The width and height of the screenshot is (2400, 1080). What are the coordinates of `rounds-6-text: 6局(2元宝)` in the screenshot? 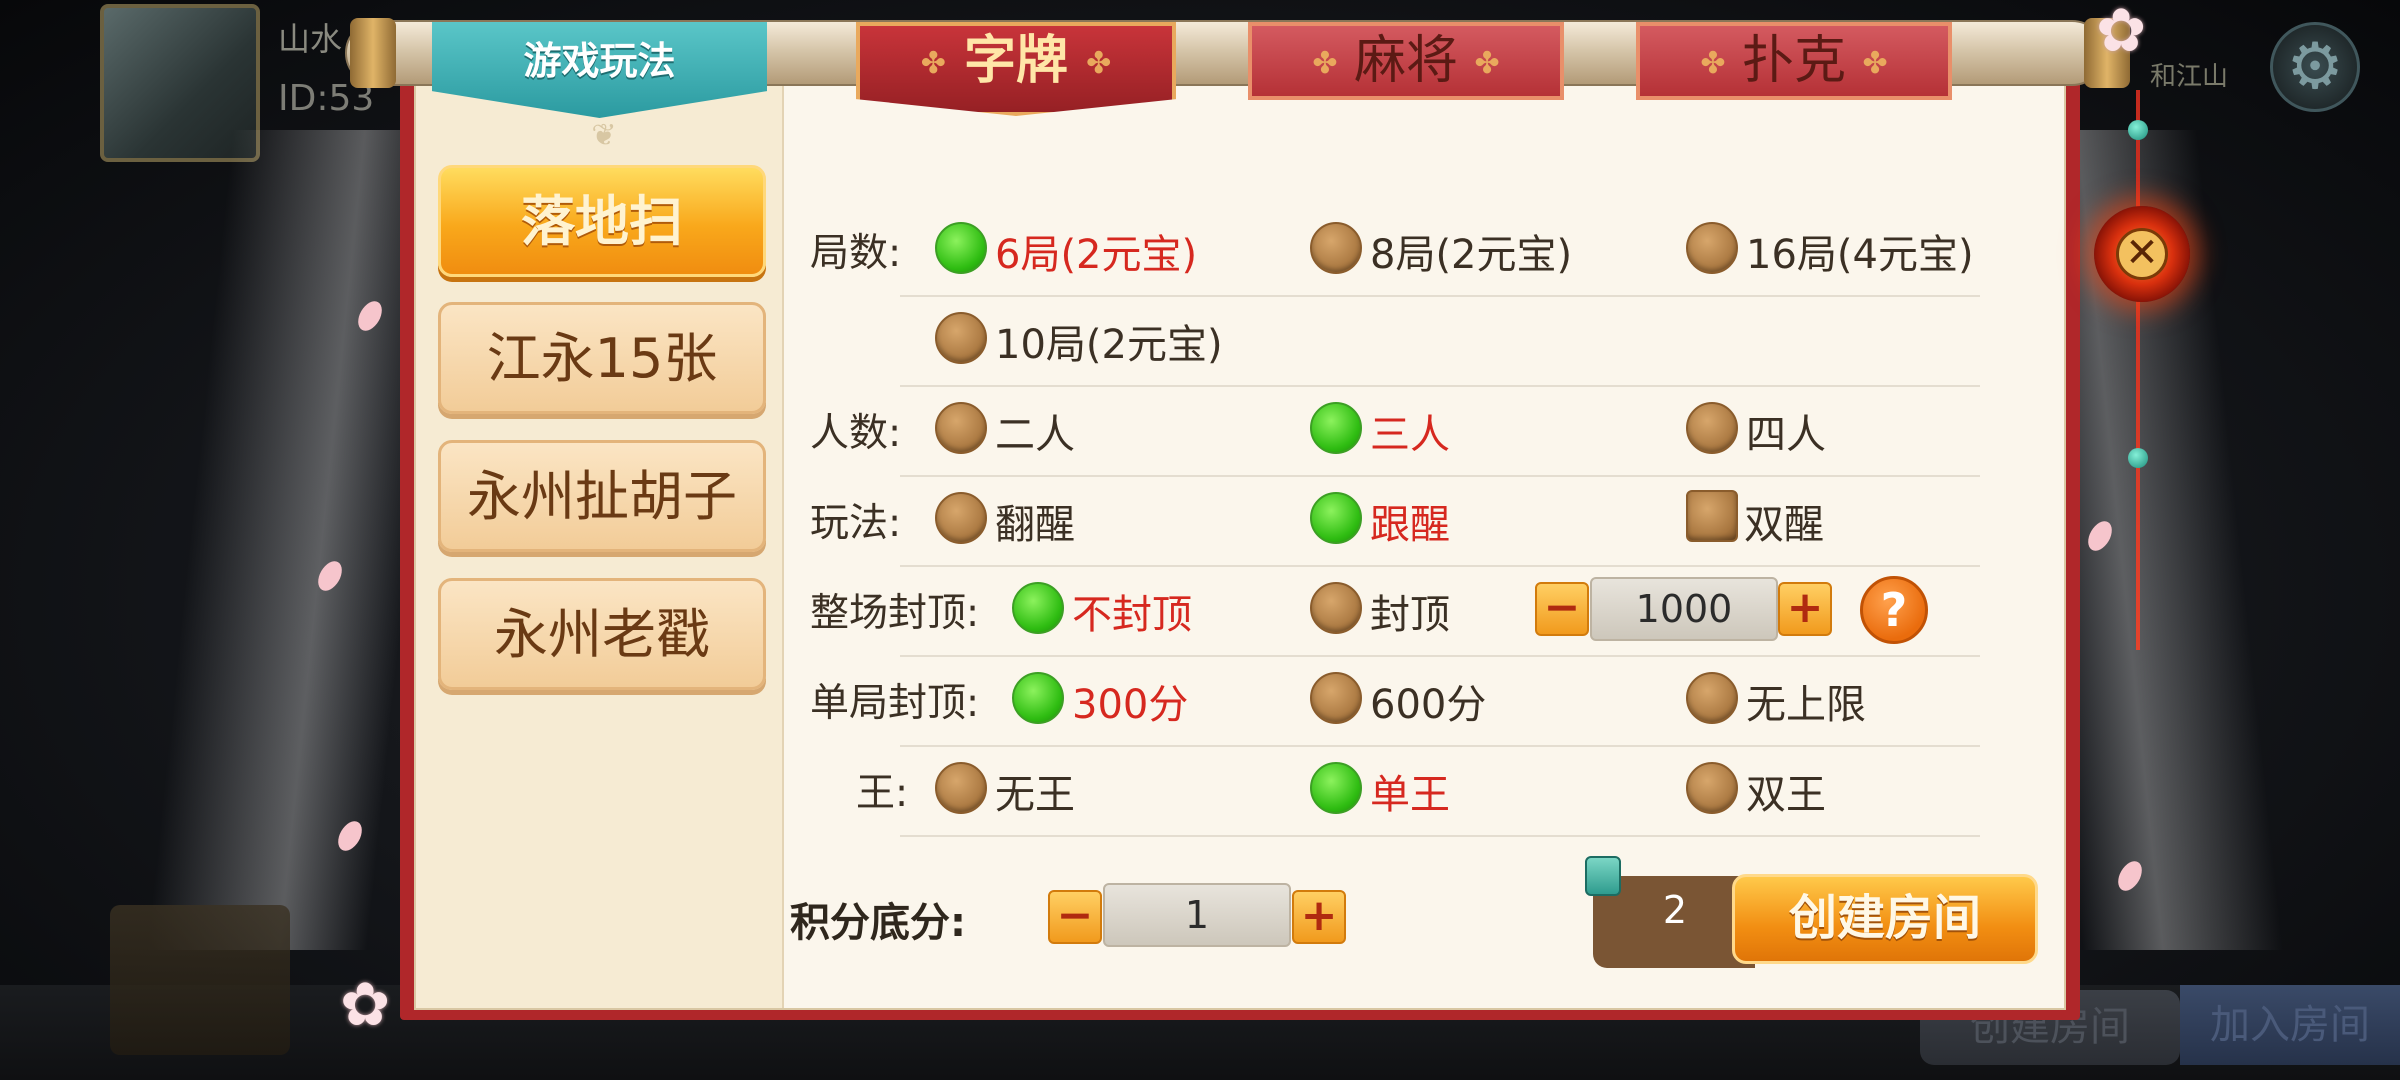 It's located at (1096, 255).